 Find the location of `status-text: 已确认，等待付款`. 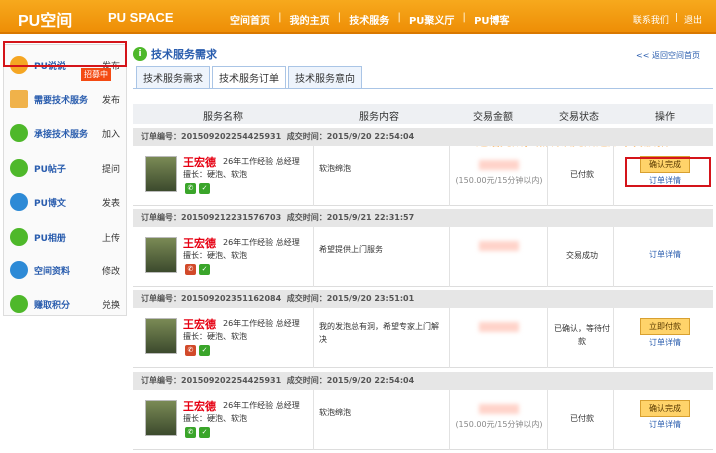

status-text: 已确认，等待付款 is located at coordinates (582, 335).